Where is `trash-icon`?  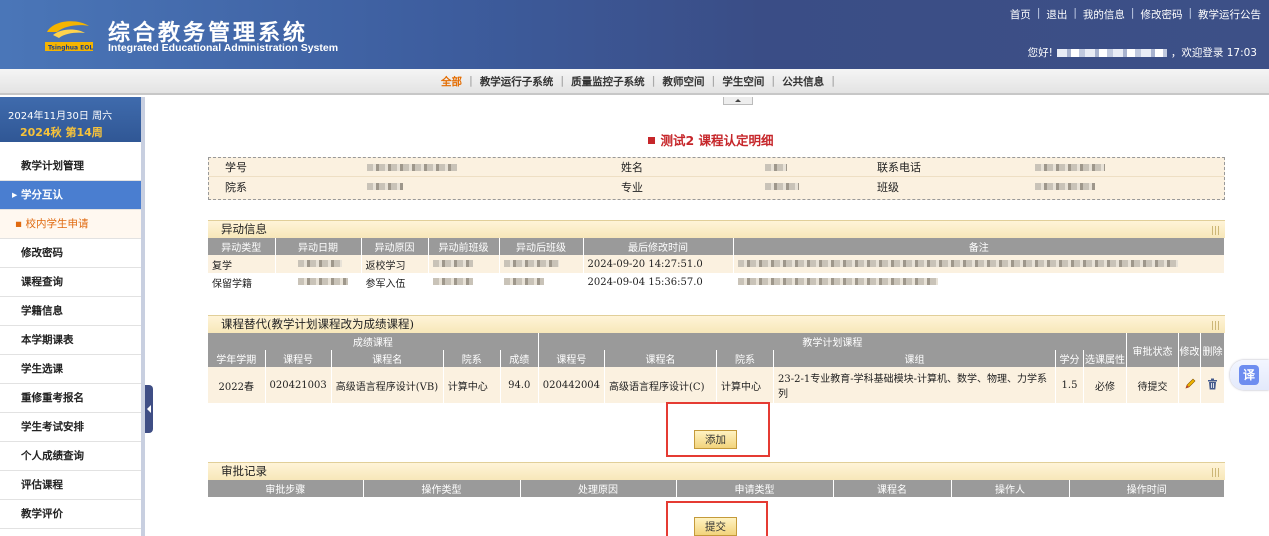 trash-icon is located at coordinates (1212, 384).